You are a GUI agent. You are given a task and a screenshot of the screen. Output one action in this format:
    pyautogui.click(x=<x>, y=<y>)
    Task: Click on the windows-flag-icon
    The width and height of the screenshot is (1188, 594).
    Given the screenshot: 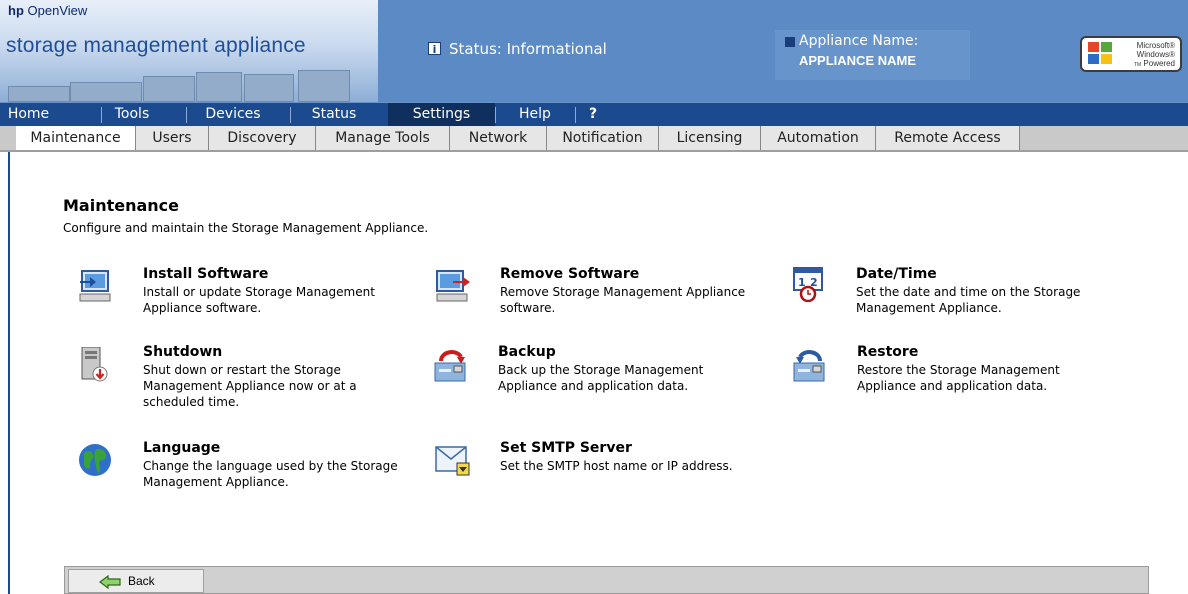 What is the action you would take?
    pyautogui.click(x=1101, y=54)
    